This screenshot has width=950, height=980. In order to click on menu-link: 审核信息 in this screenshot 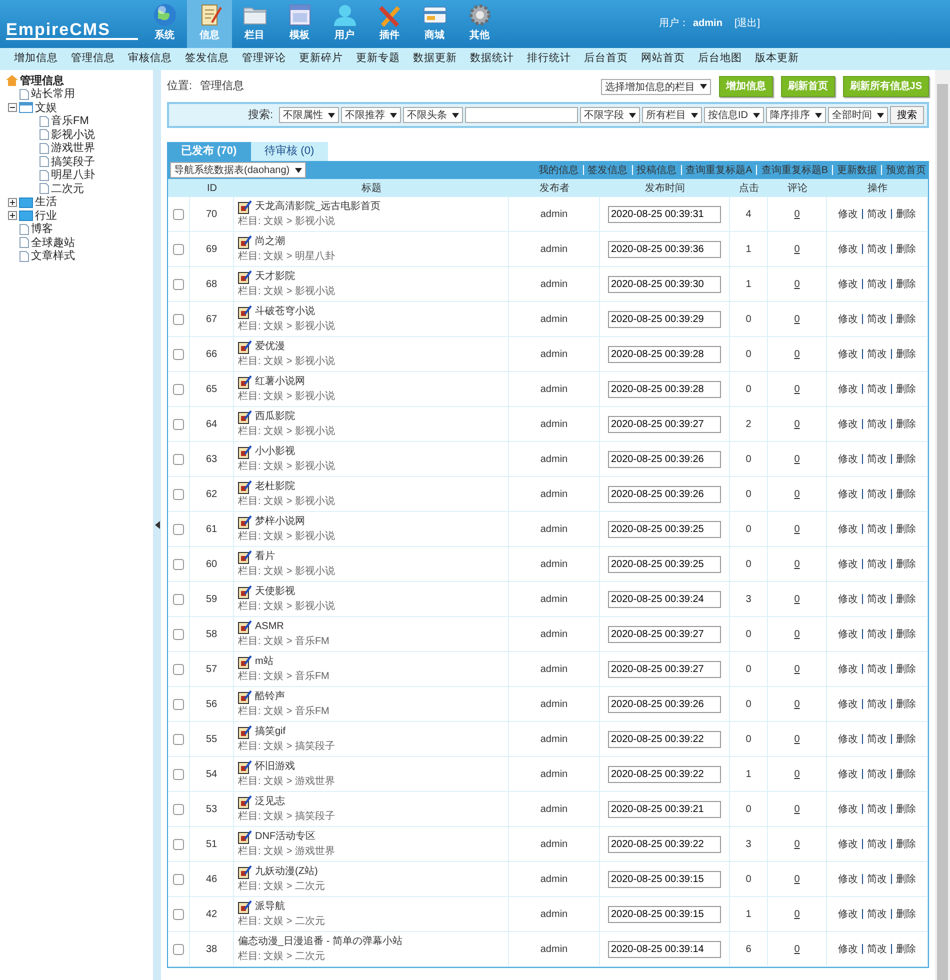, I will do `click(150, 59)`.